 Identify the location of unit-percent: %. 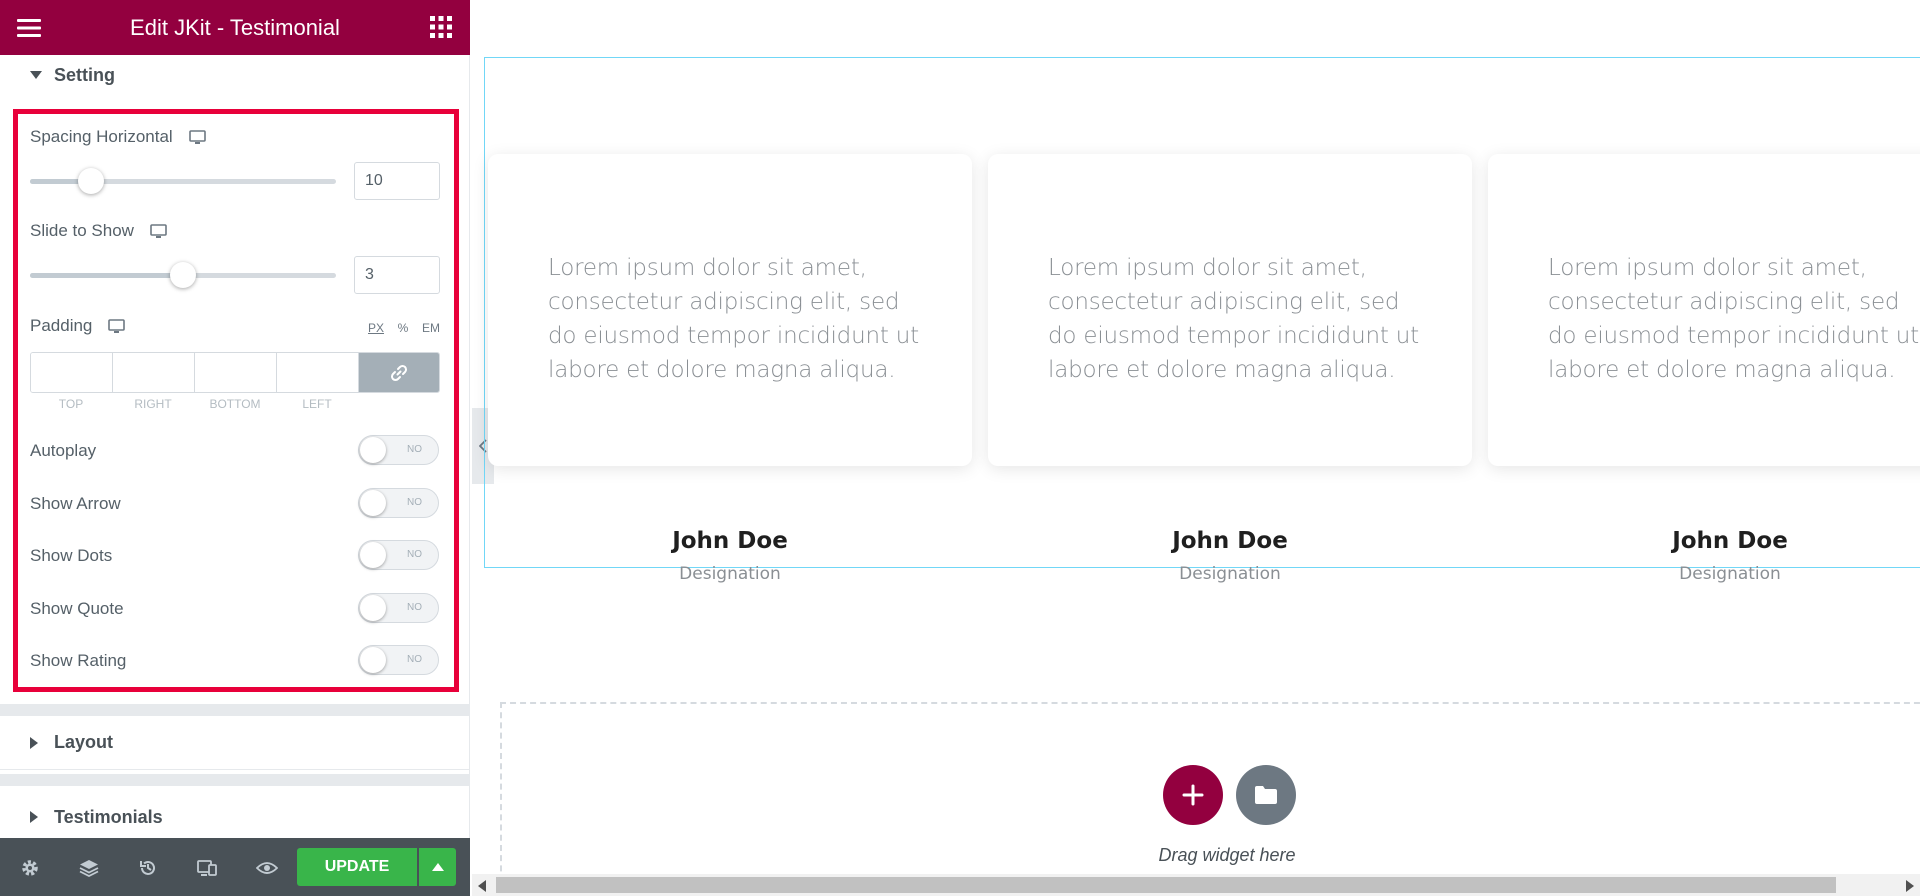
(403, 328).